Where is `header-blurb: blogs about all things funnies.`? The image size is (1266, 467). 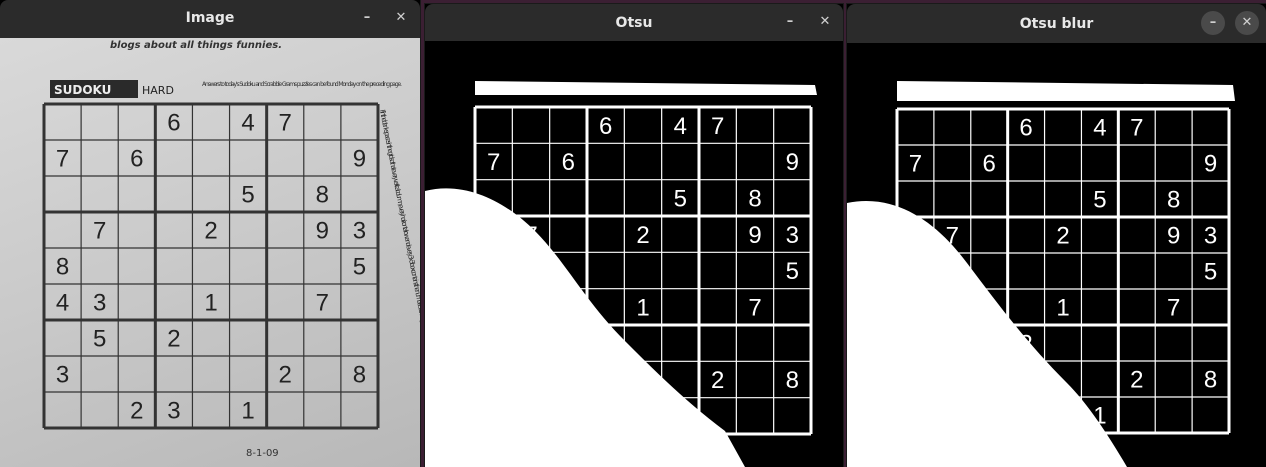
header-blurb: blogs about all things funnies. is located at coordinates (196, 45).